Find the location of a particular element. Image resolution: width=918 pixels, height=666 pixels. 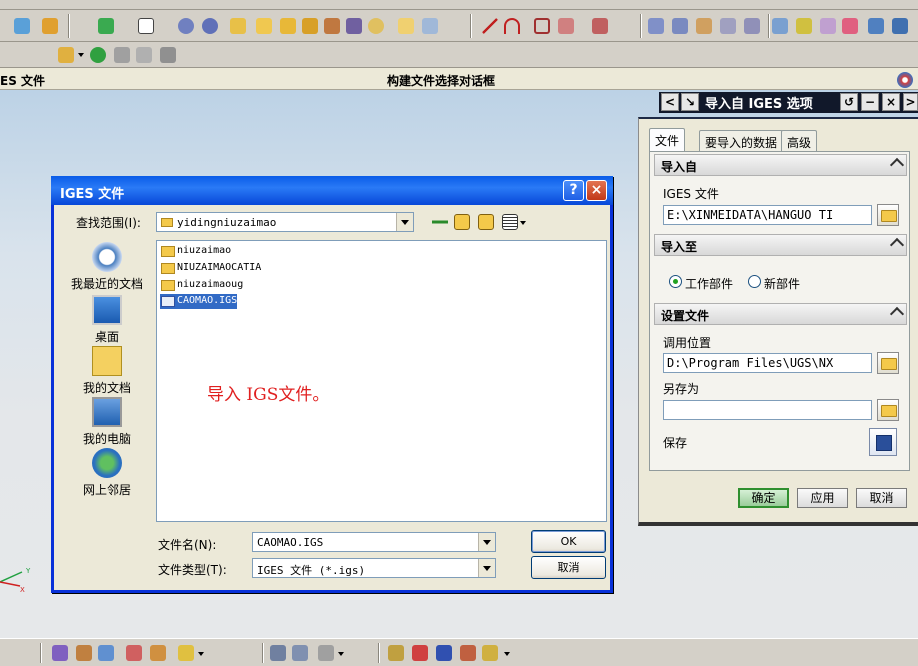

iges-file-field: E:\XINMEIDATA\HANGUO TI is located at coordinates (767, 215).